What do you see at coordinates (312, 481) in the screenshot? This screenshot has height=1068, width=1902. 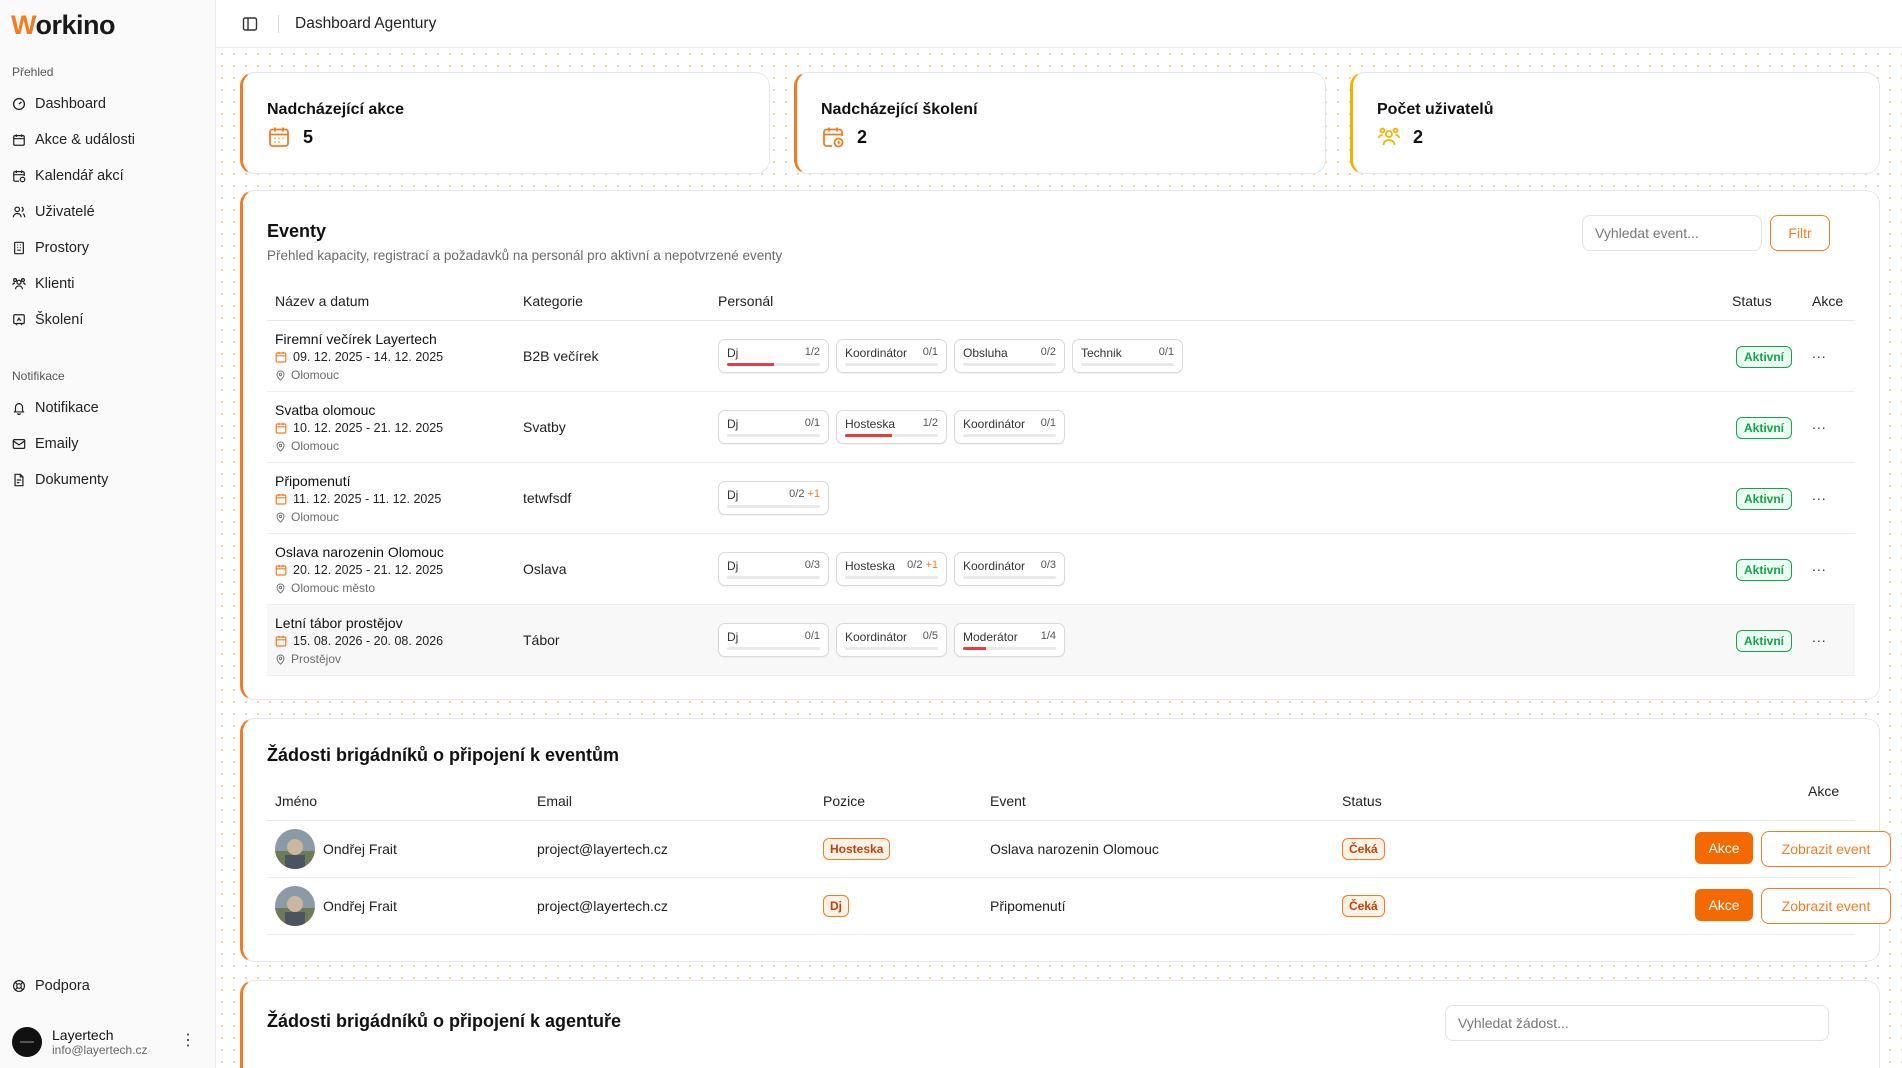 I see `event-name: Připomenutí` at bounding box center [312, 481].